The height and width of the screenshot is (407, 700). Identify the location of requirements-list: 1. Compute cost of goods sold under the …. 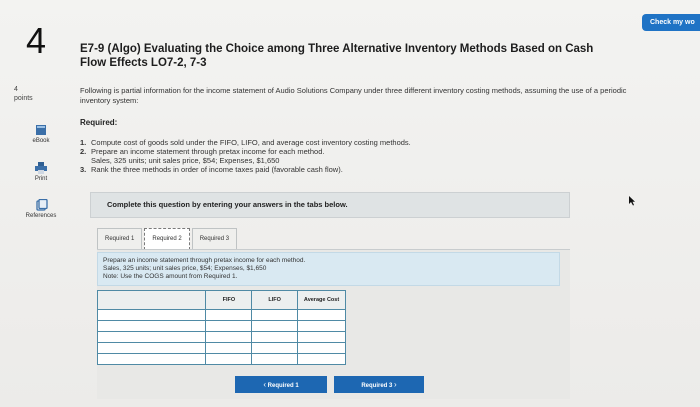
(340, 156).